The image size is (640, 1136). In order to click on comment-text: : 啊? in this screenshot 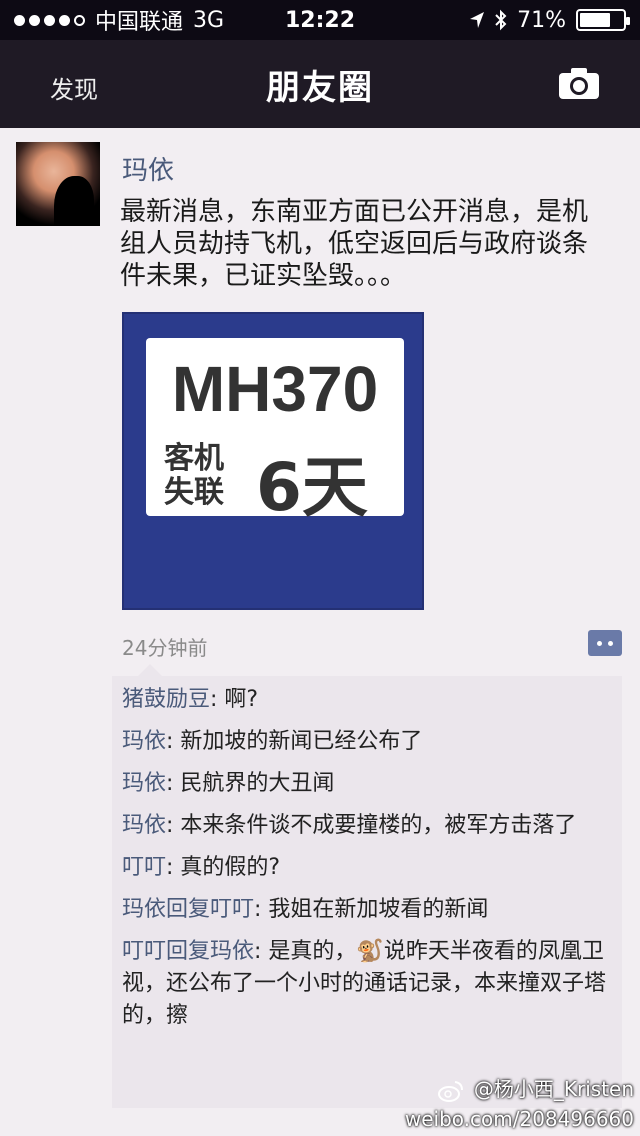, I will do `click(234, 699)`.